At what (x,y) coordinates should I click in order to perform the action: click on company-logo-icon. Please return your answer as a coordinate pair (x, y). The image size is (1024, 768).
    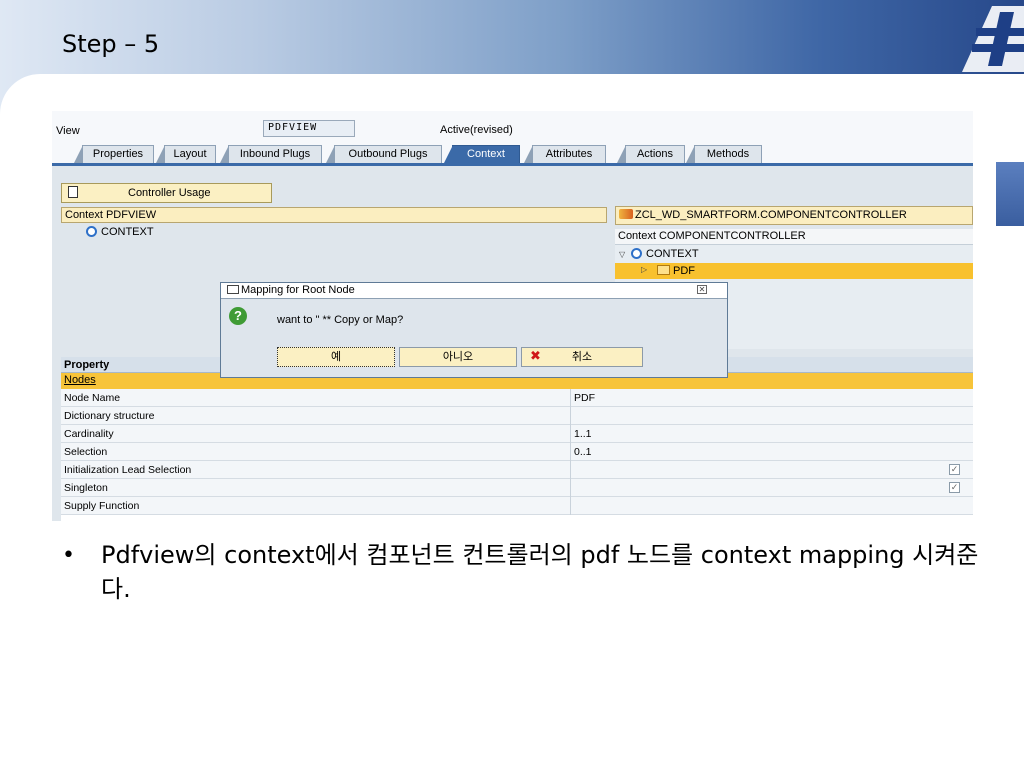
    Looking at the image, I should click on (993, 39).